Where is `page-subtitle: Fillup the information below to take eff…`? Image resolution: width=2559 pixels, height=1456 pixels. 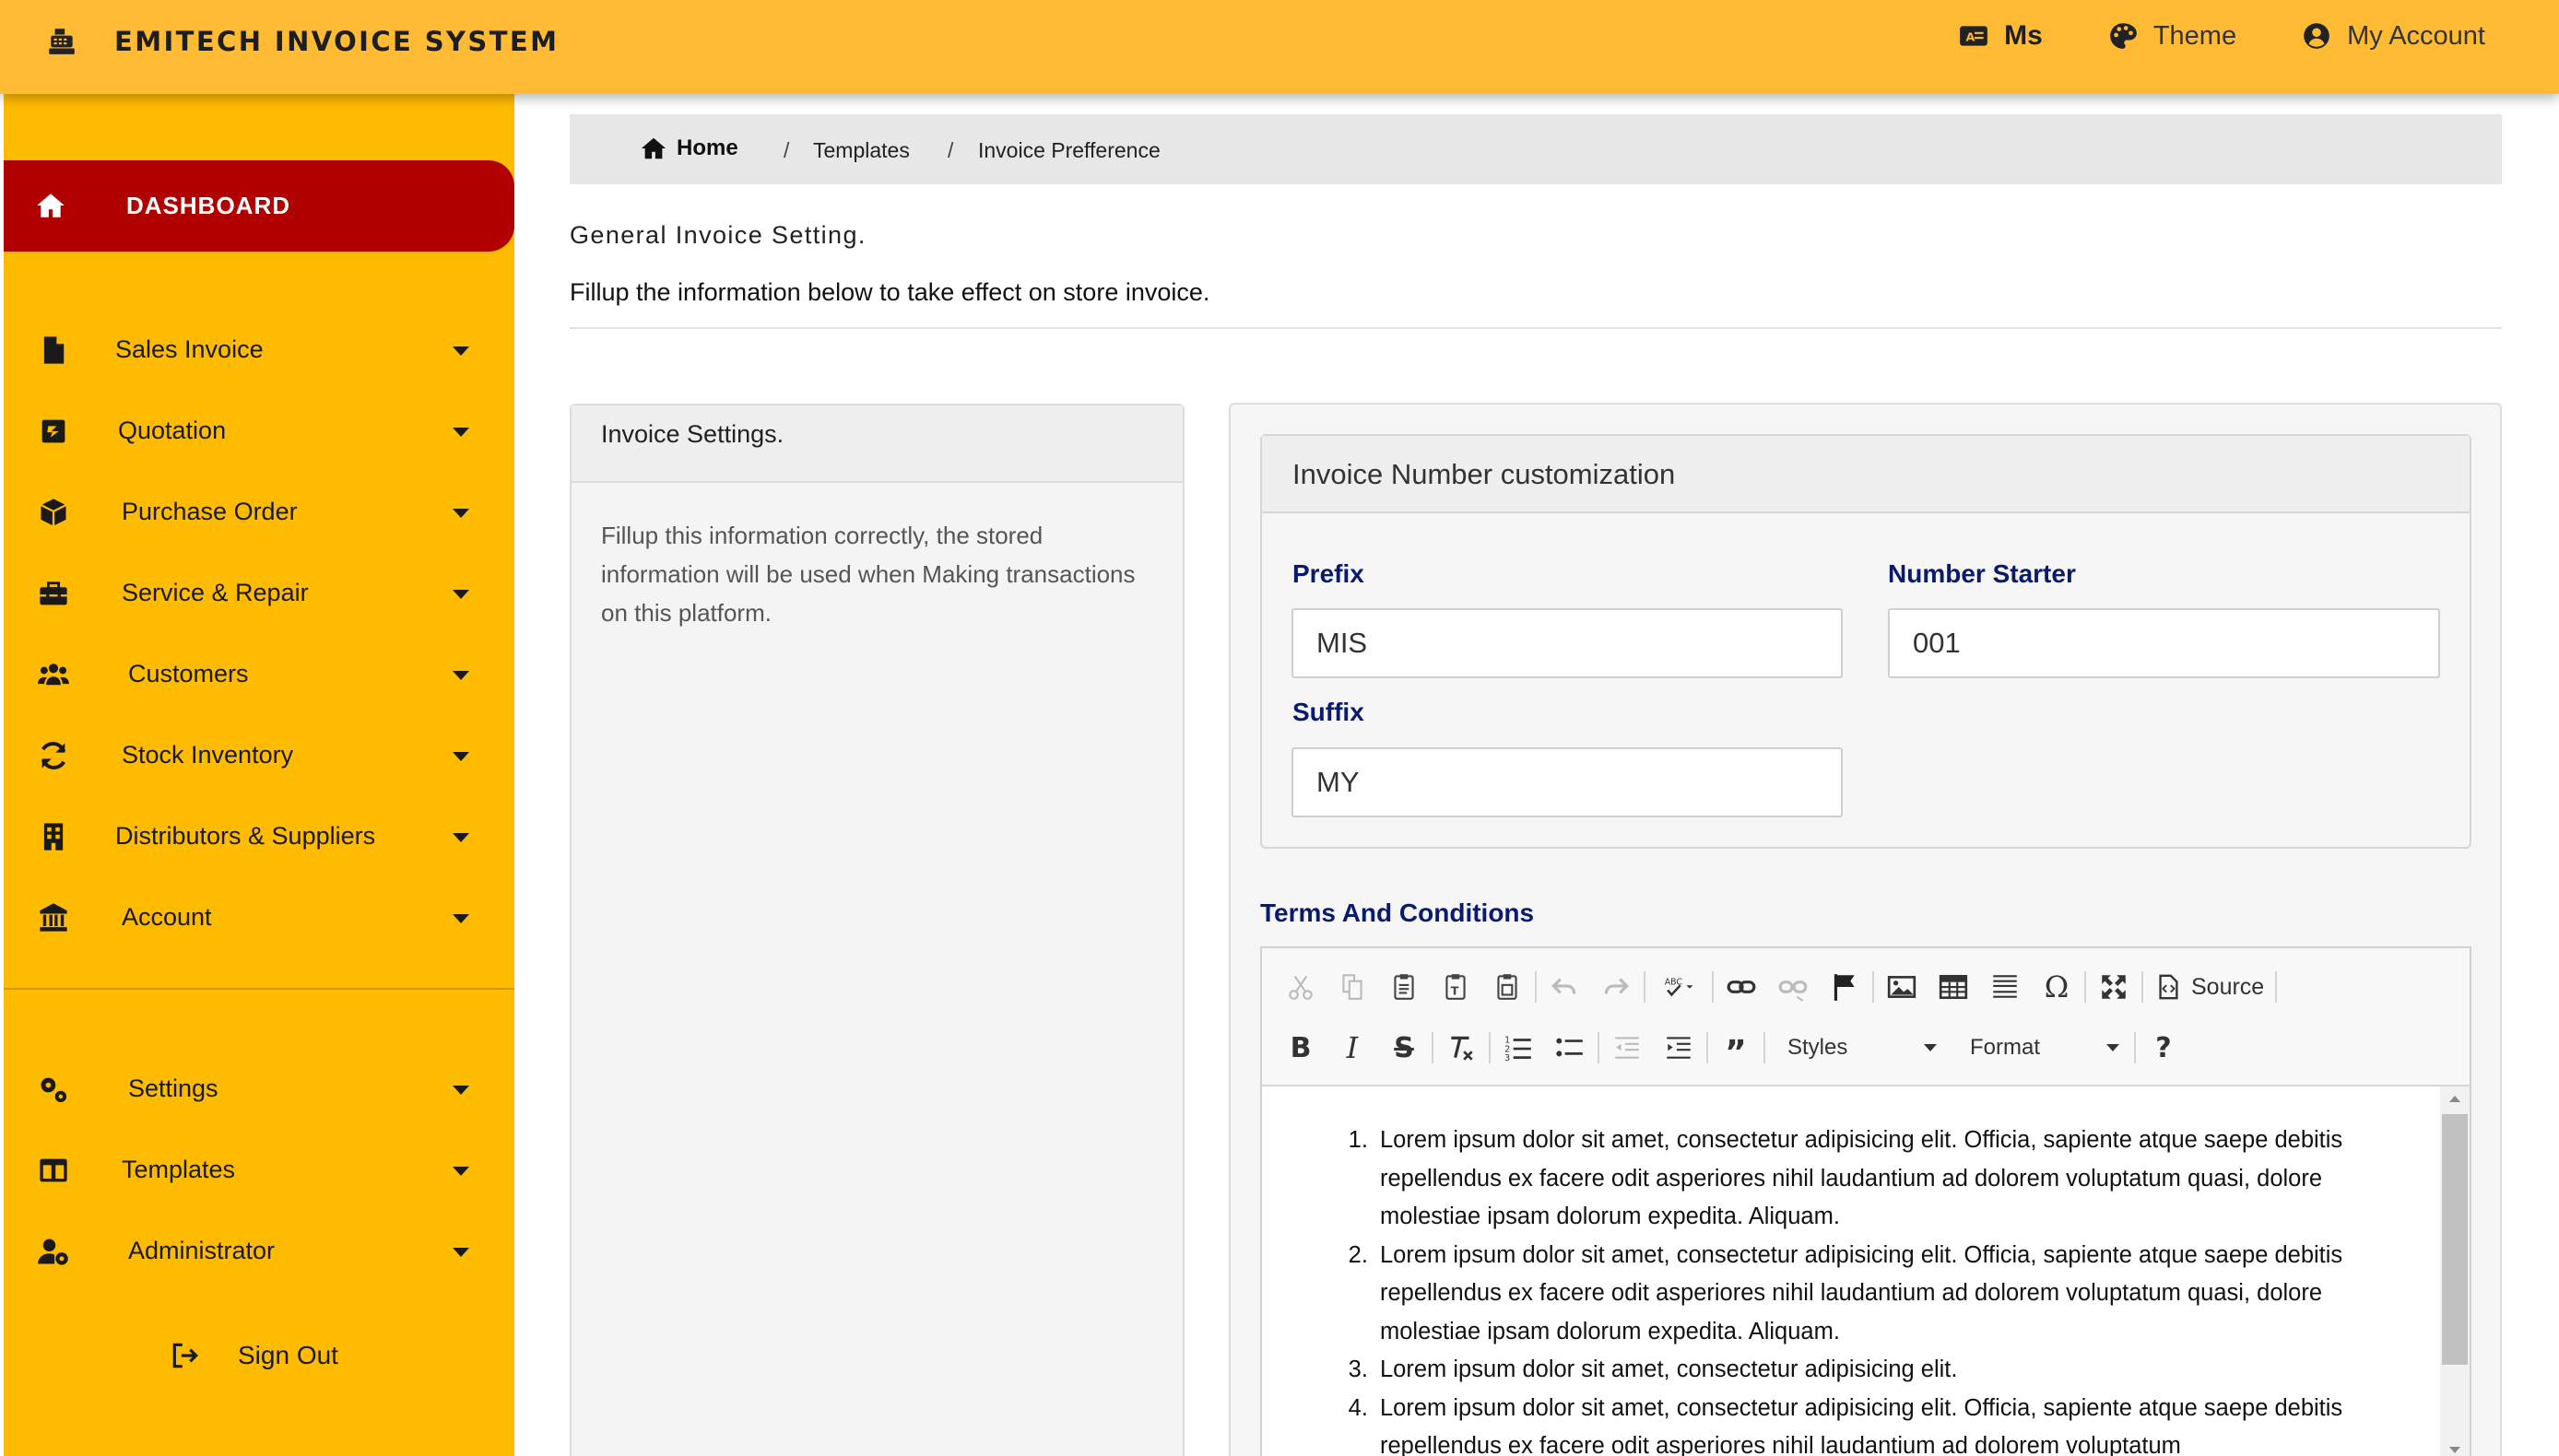 page-subtitle: Fillup the information below to take eff… is located at coordinates (890, 292).